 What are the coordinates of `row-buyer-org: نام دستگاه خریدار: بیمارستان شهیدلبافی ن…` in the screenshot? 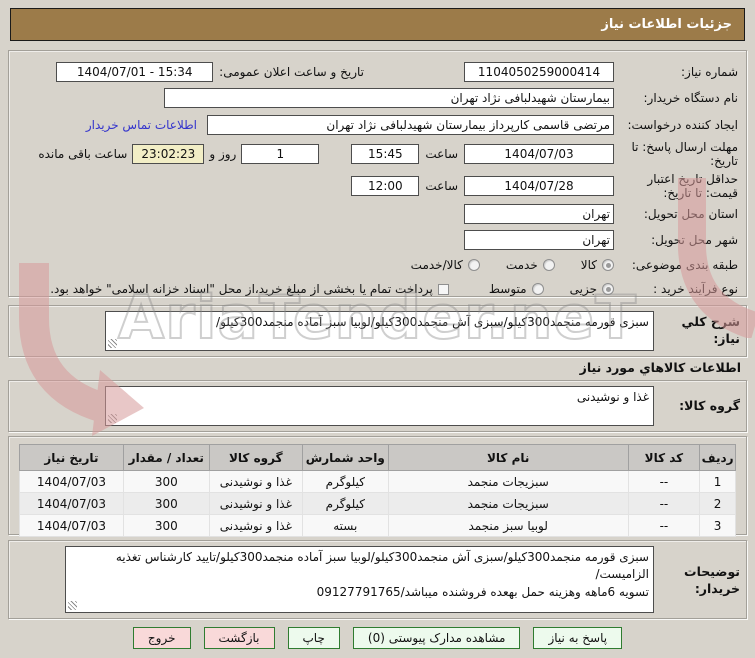 It's located at (376, 98).